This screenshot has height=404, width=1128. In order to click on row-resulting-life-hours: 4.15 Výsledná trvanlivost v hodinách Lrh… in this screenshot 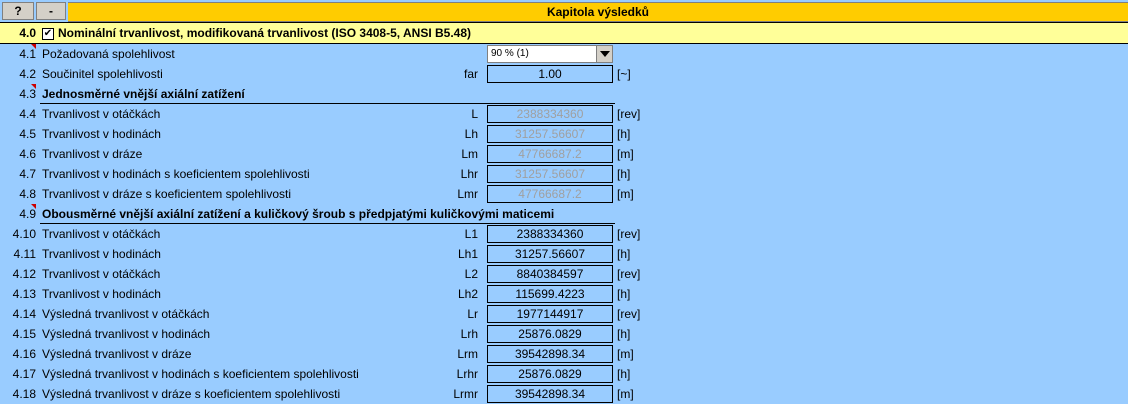, I will do `click(564, 334)`.